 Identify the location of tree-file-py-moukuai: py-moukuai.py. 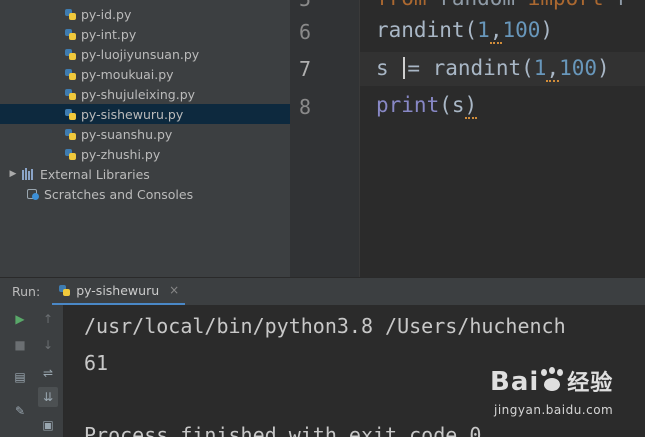
(145, 74).